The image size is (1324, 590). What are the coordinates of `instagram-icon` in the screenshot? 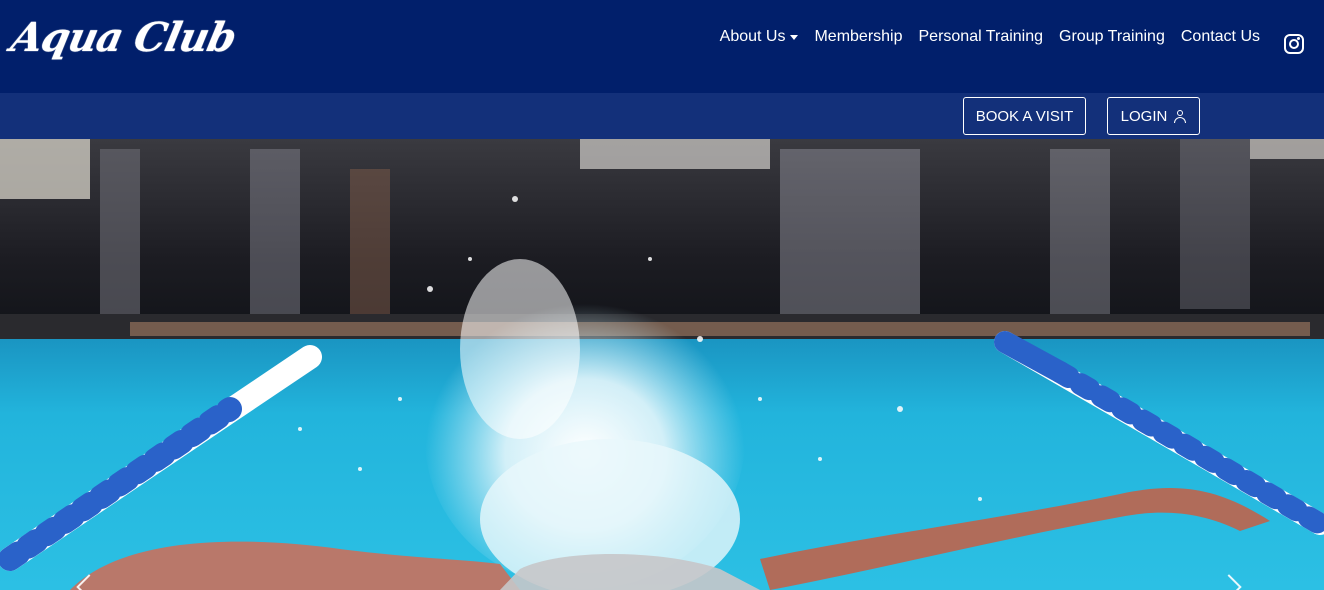 It's located at (1294, 44).